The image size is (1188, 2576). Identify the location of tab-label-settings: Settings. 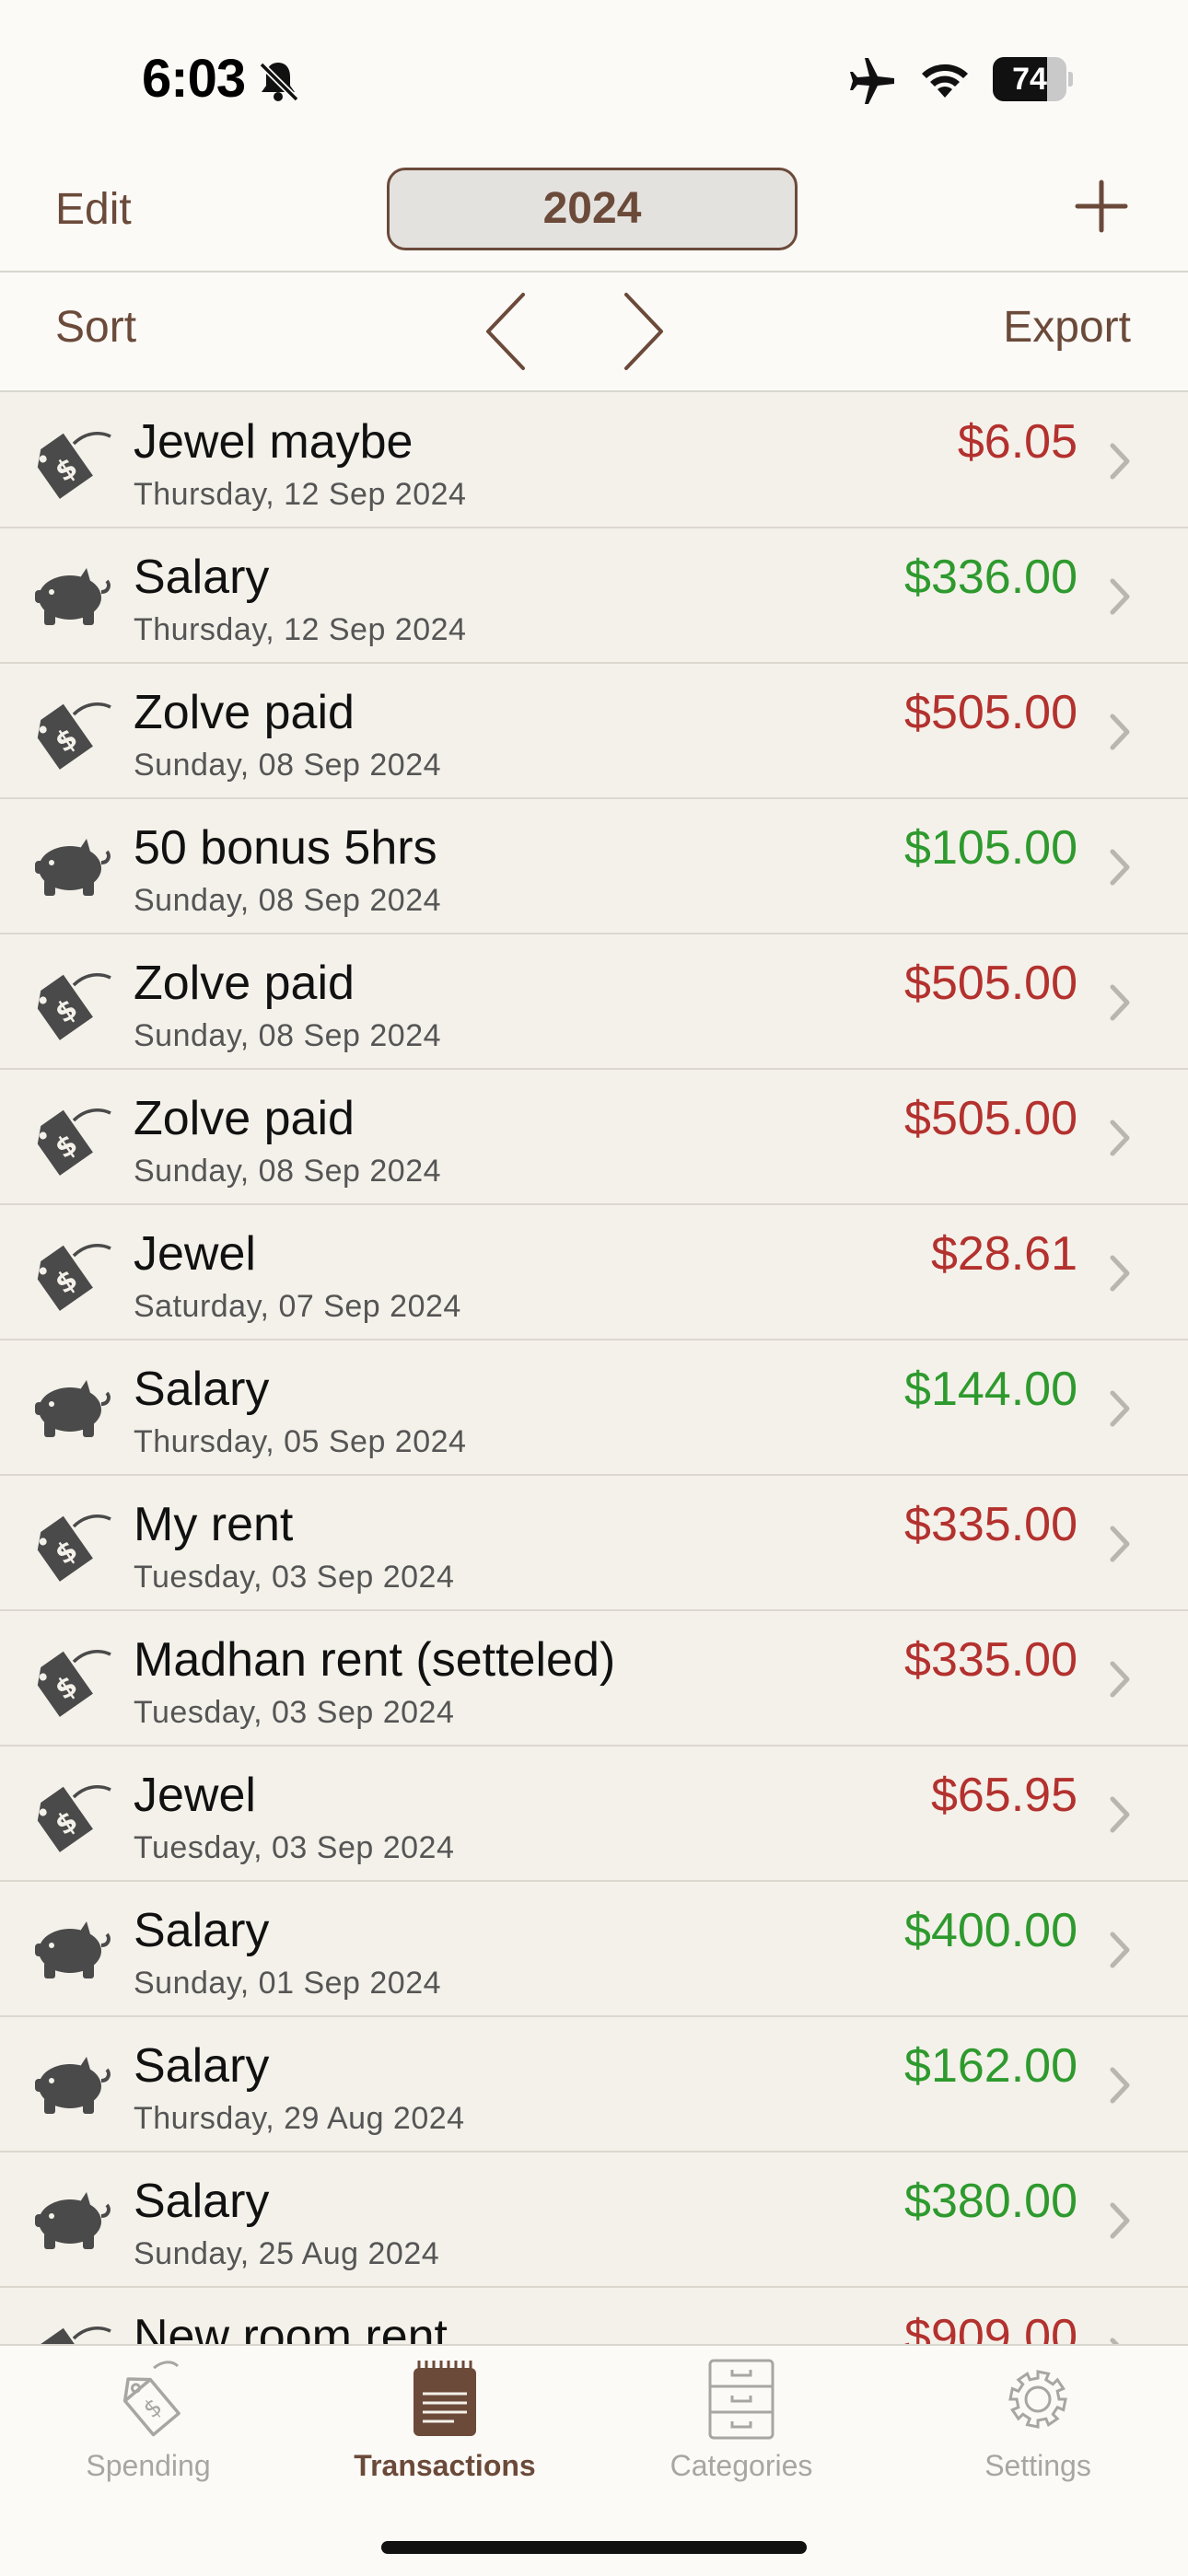
(1037, 2465).